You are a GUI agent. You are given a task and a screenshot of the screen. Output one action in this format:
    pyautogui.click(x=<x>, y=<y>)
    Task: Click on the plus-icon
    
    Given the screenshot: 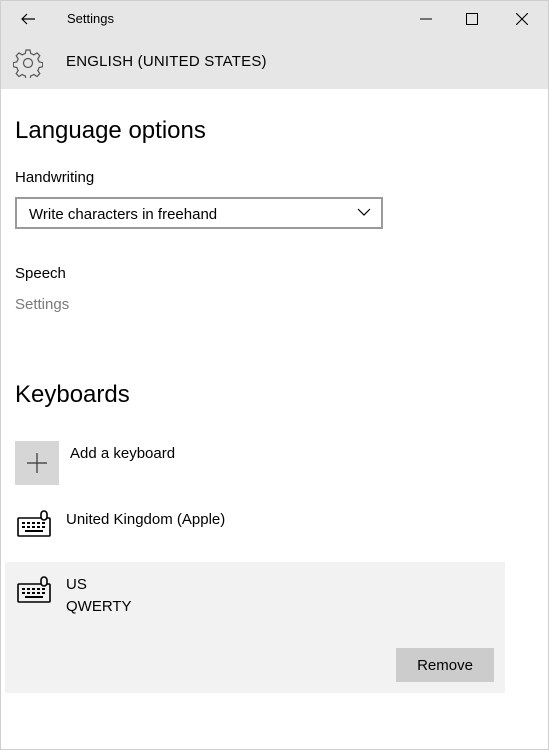 What is the action you would take?
    pyautogui.click(x=37, y=463)
    